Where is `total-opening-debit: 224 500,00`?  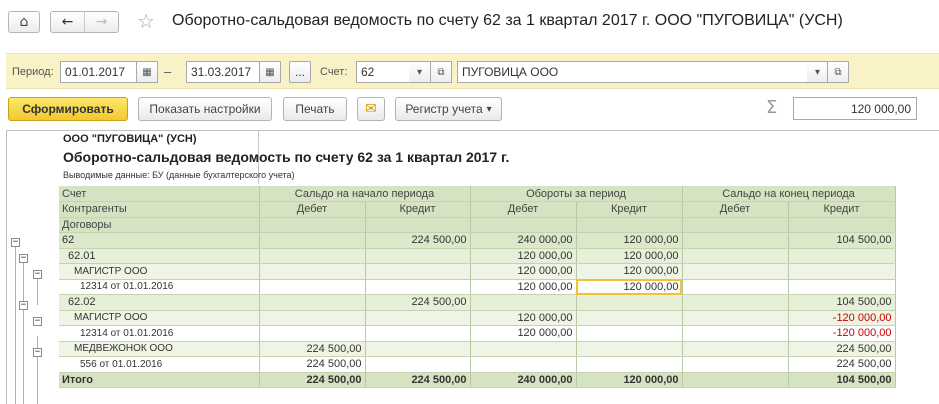
total-opening-debit: 224 500,00 is located at coordinates (312, 380).